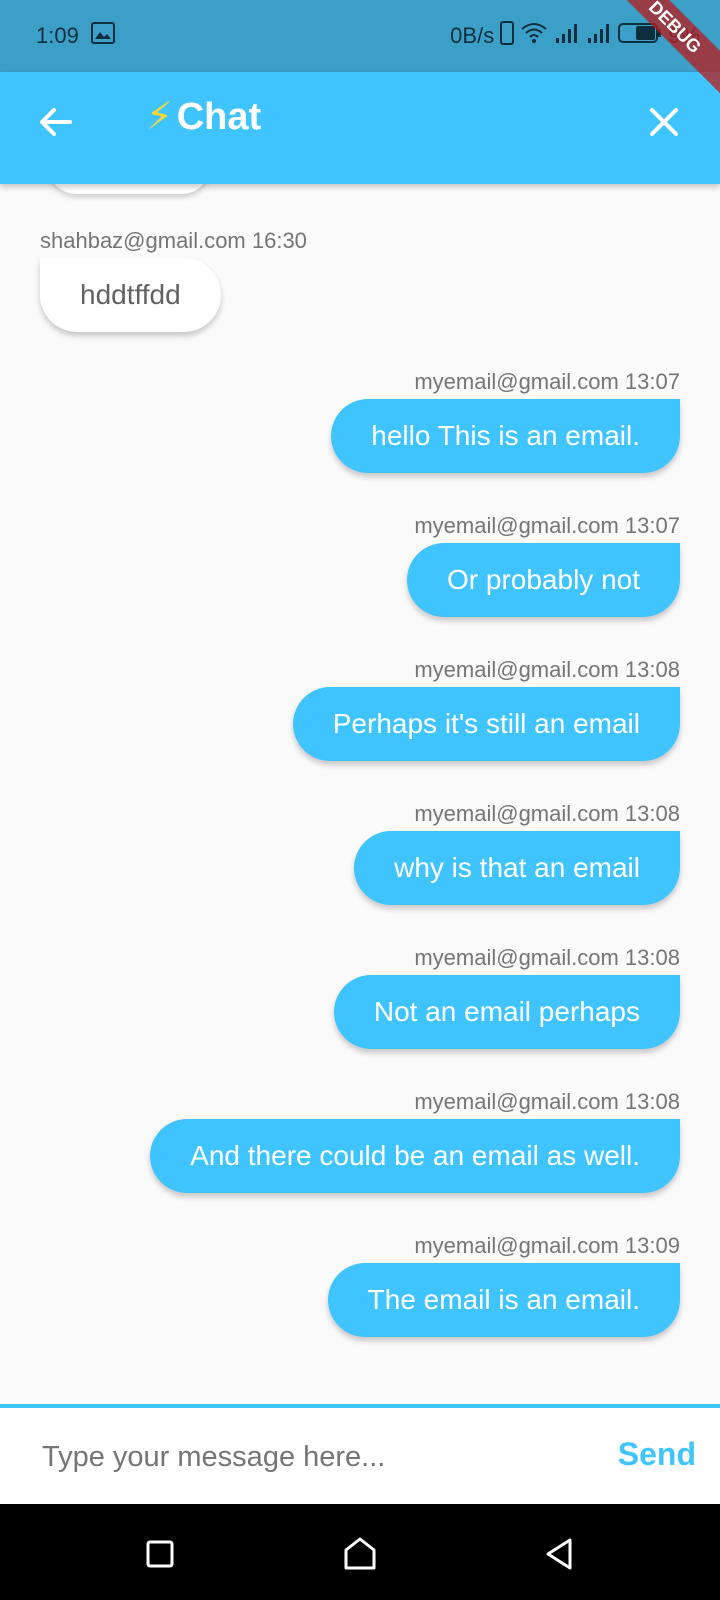  Describe the element at coordinates (56, 122) in the screenshot. I see `back-arrow-icon` at that location.